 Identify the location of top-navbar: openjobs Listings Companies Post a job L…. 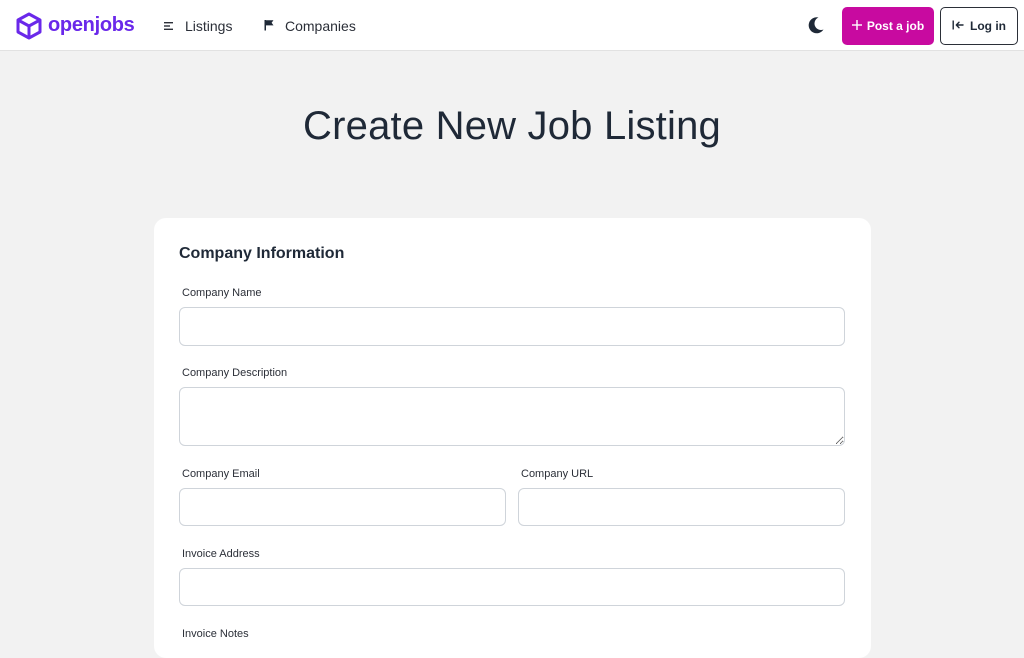
(512, 25).